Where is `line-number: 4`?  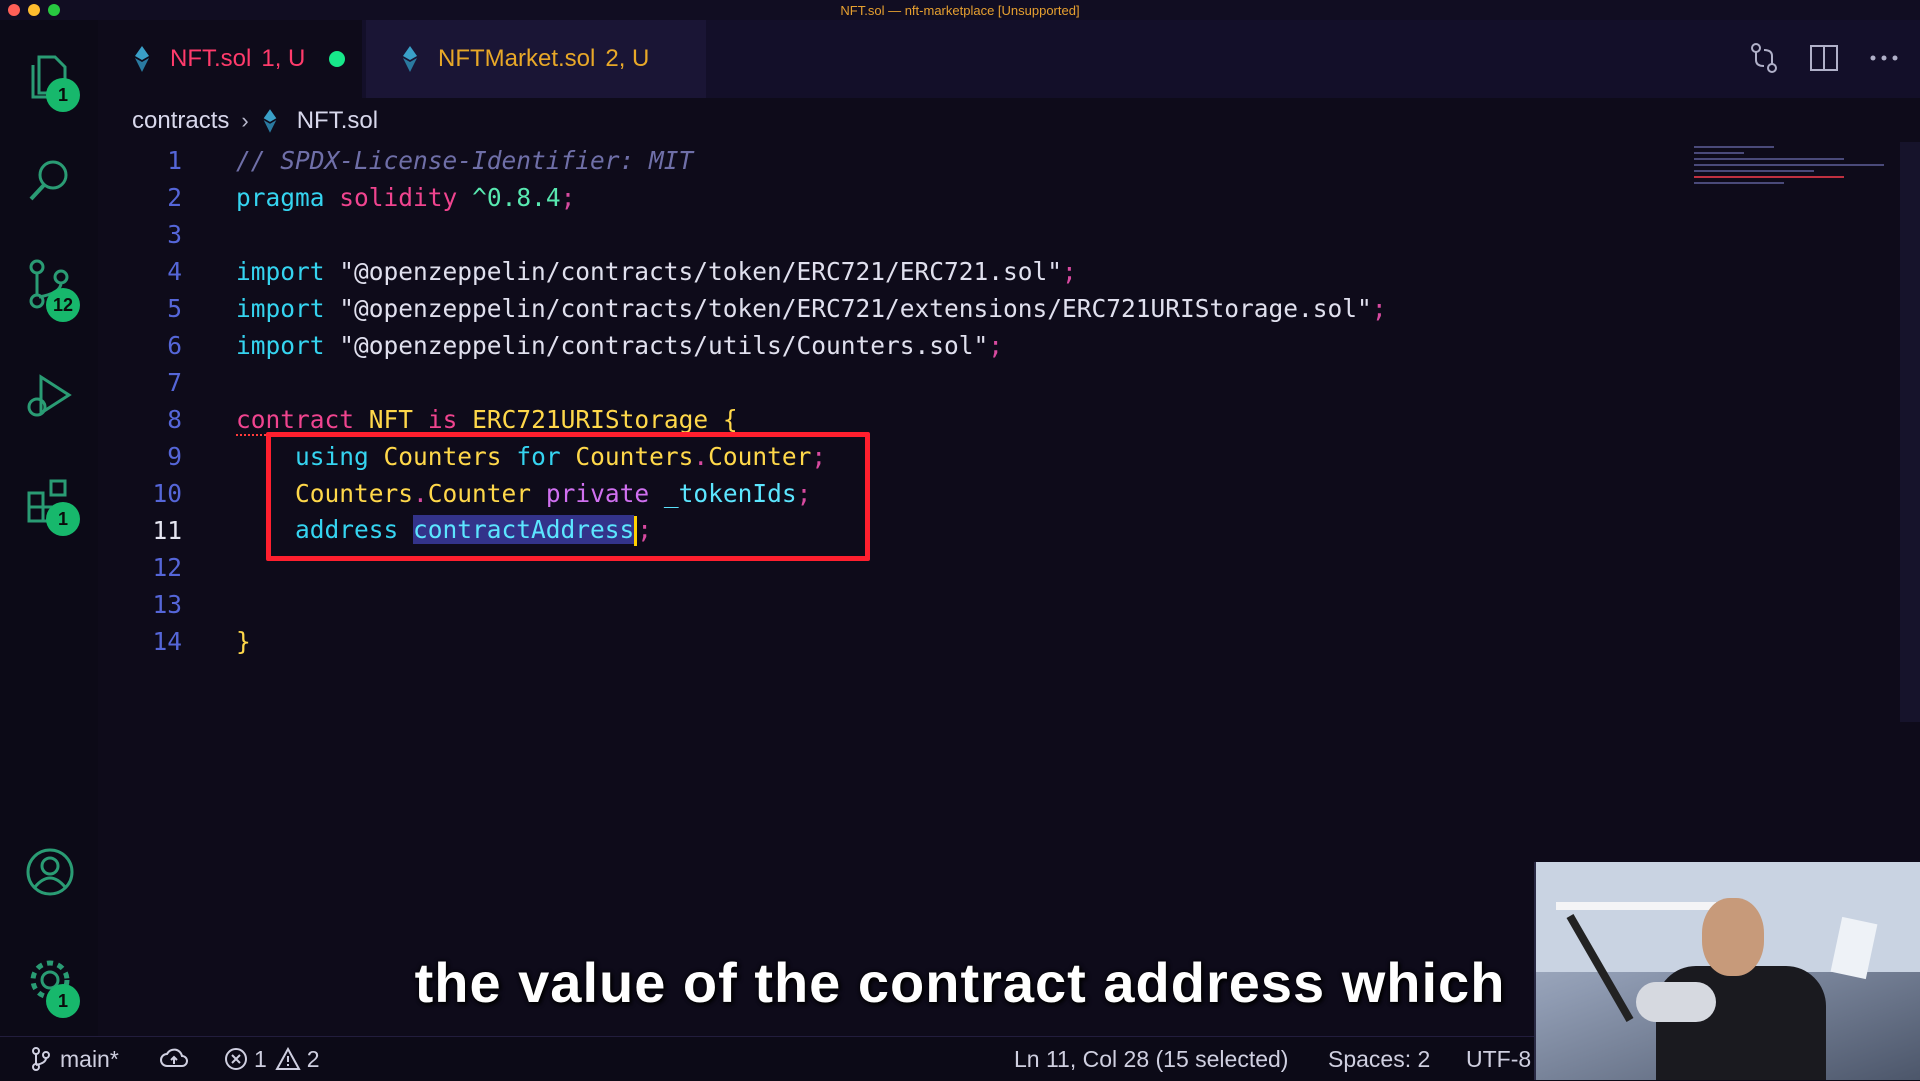
line-number: 4 is located at coordinates (174, 271).